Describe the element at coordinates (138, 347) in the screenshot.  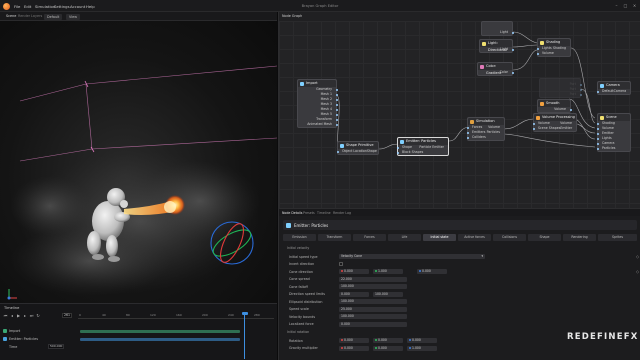
I see `track-time: Time 500.000` at that location.